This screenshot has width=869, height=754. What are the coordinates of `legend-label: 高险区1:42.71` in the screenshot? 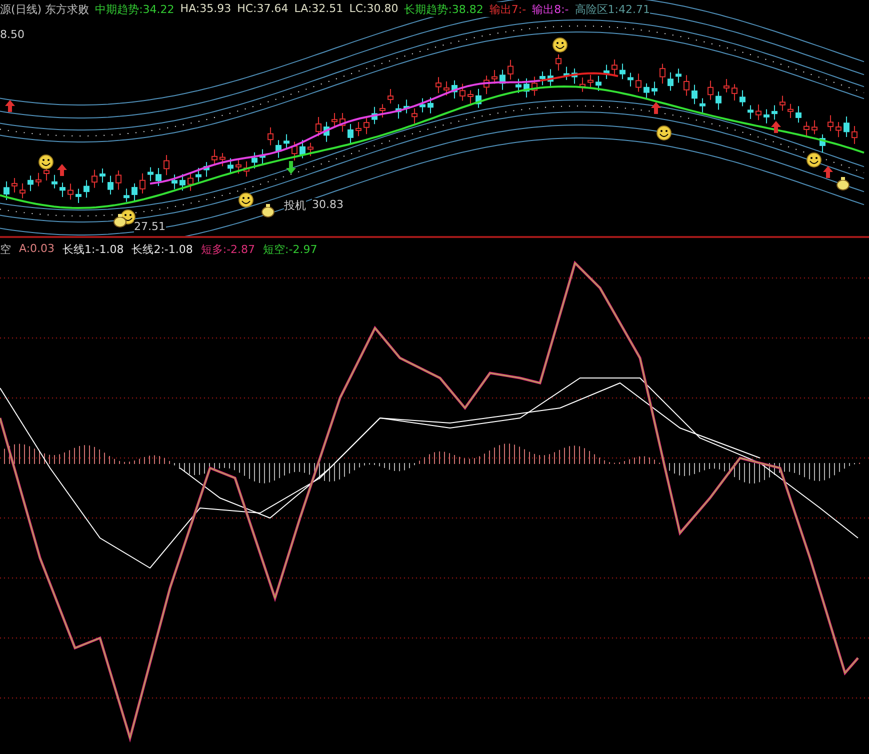 It's located at (612, 9).